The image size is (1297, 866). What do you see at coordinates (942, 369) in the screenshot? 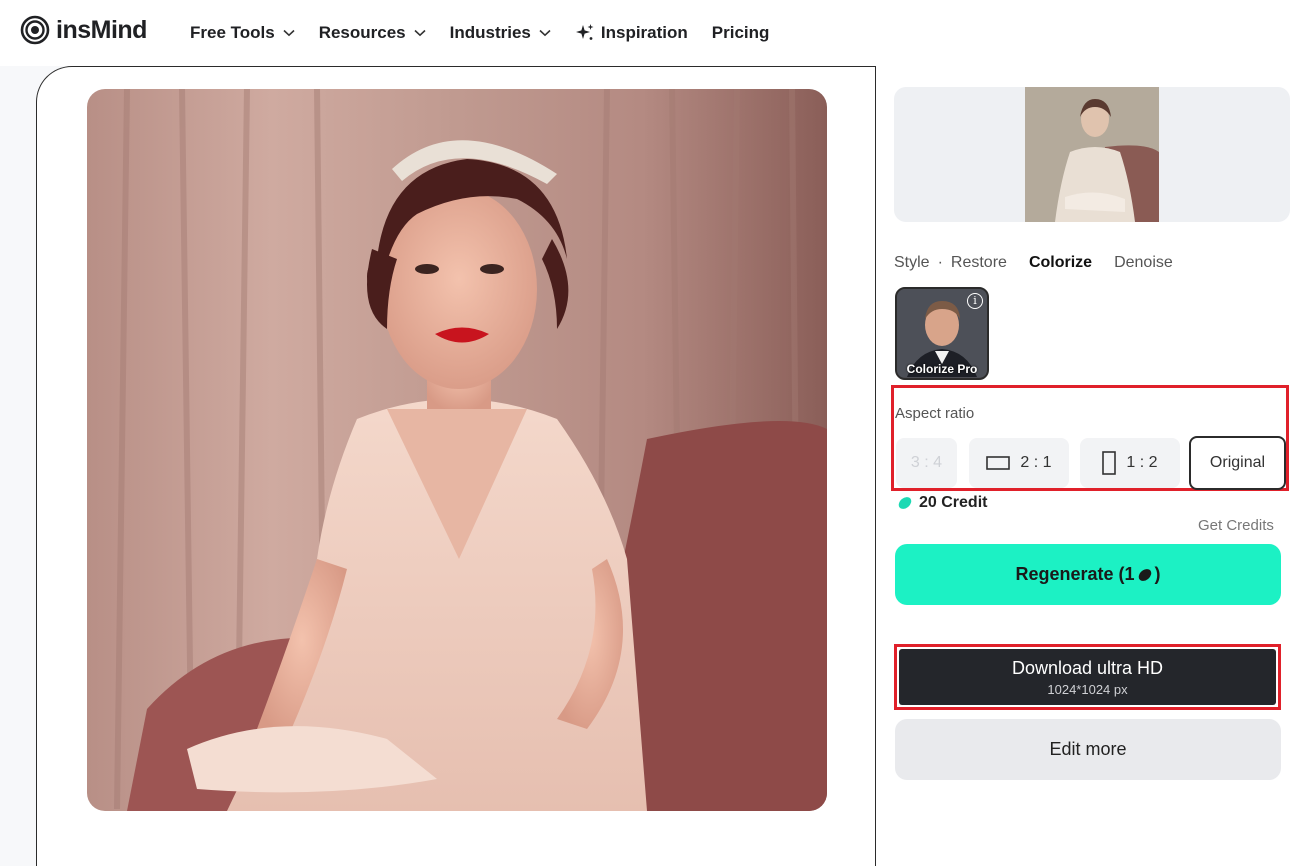
I see `model-label: Colorize Pro` at bounding box center [942, 369].